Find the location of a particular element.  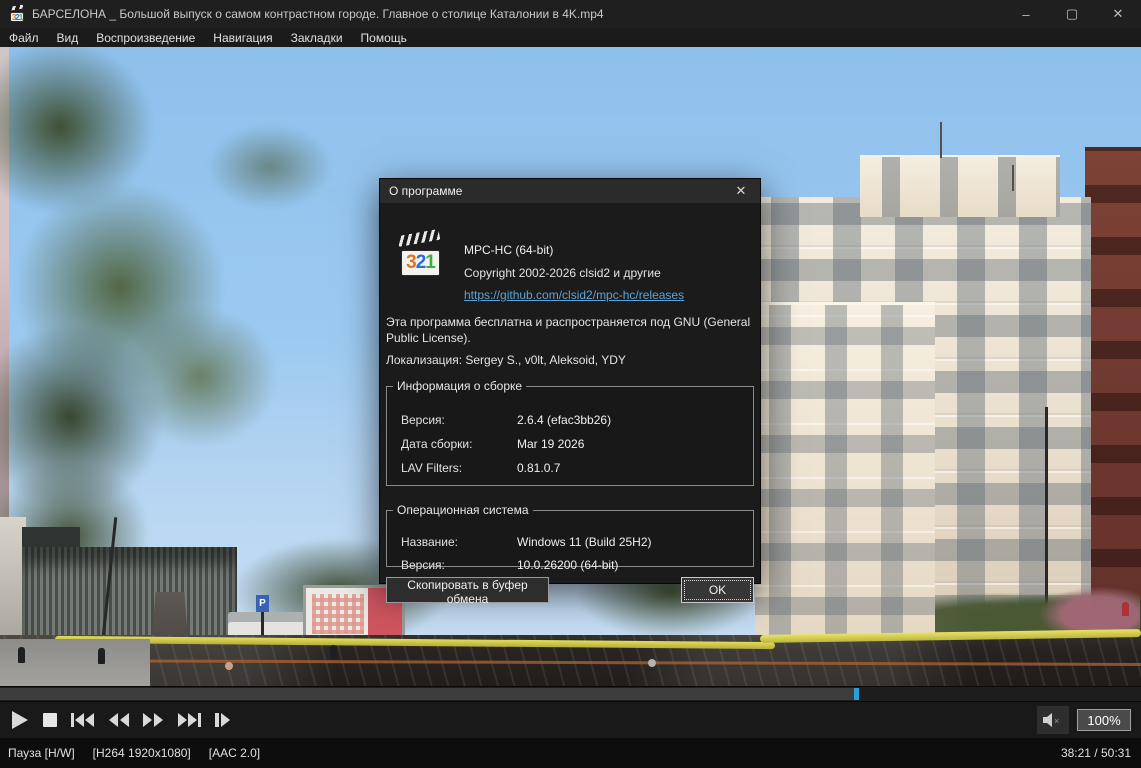

close-button: ✕ is located at coordinates (1118, 14).